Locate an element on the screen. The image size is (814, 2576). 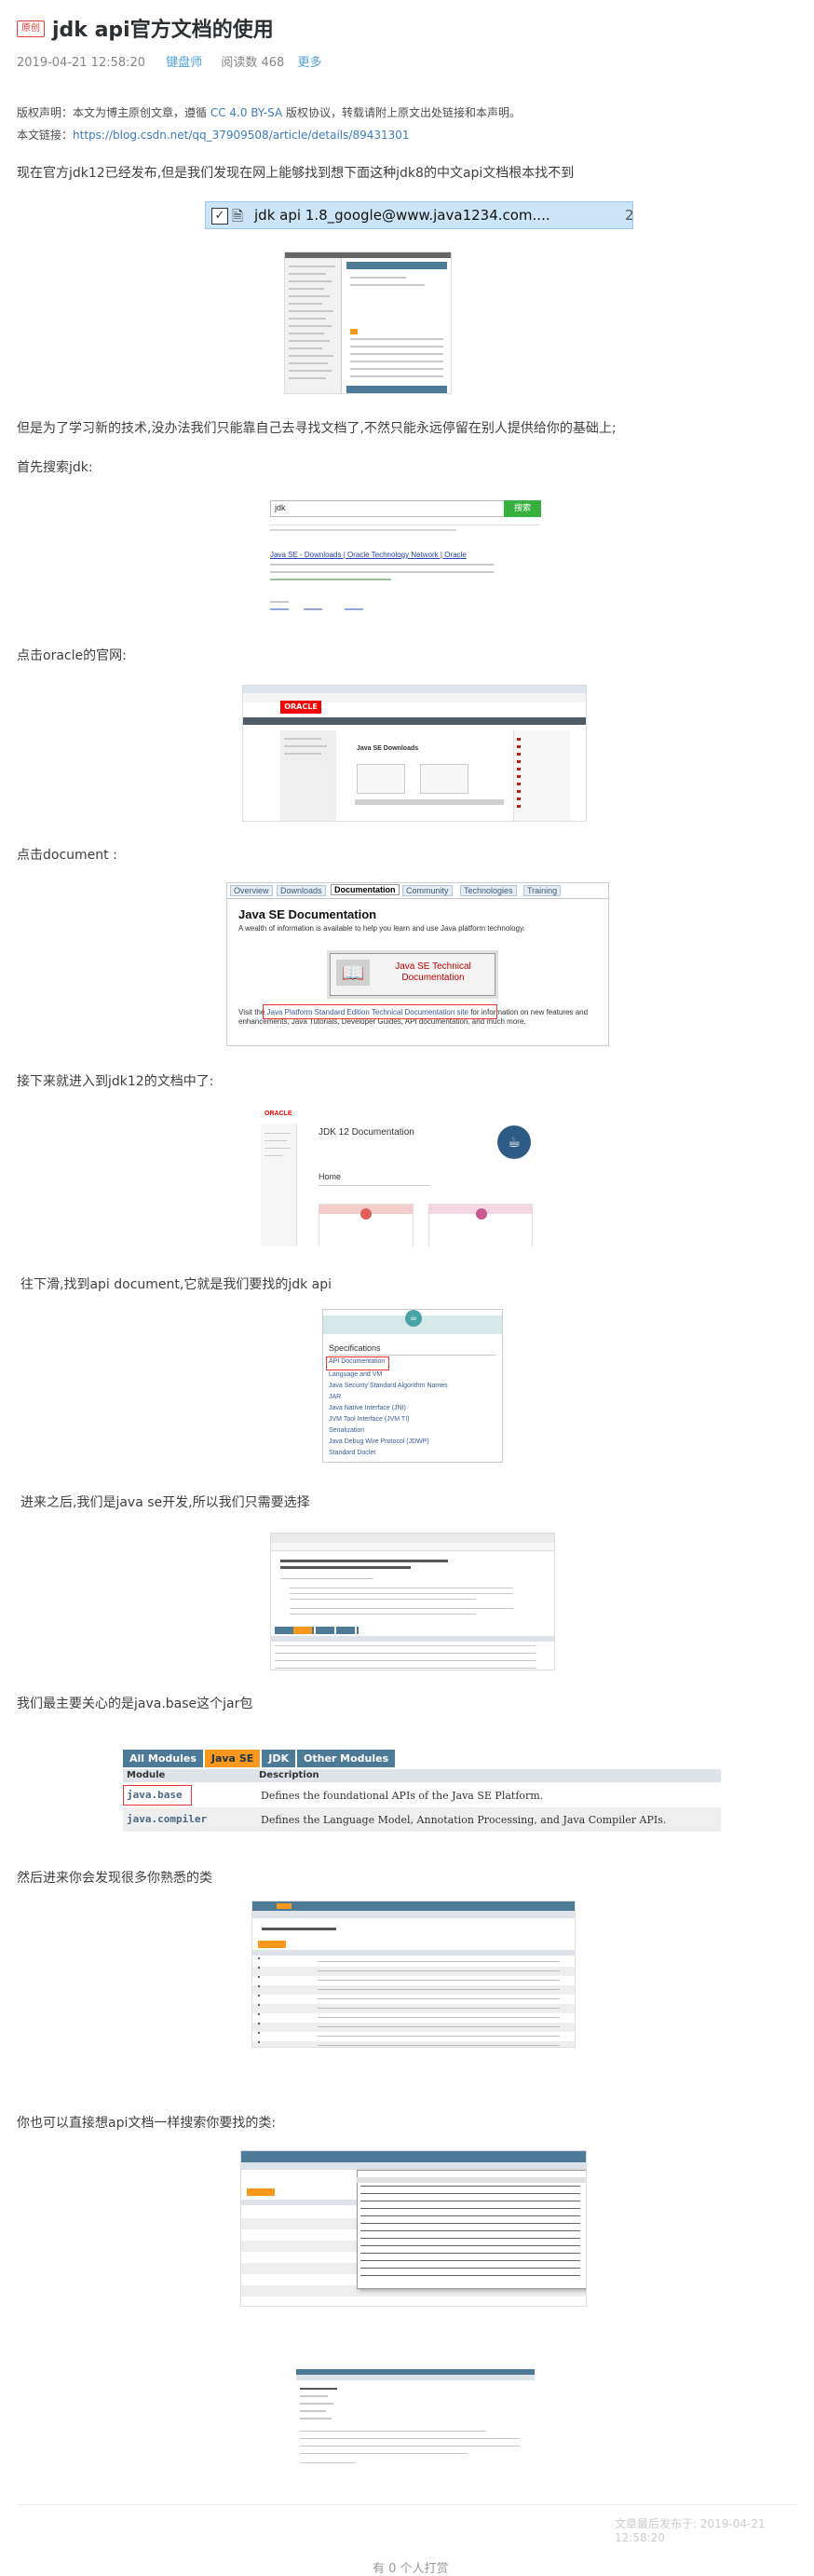
screenshot-jdk12: ORACLE JDK 12 Documentation ☕ Home is located at coordinates (415, 1177).